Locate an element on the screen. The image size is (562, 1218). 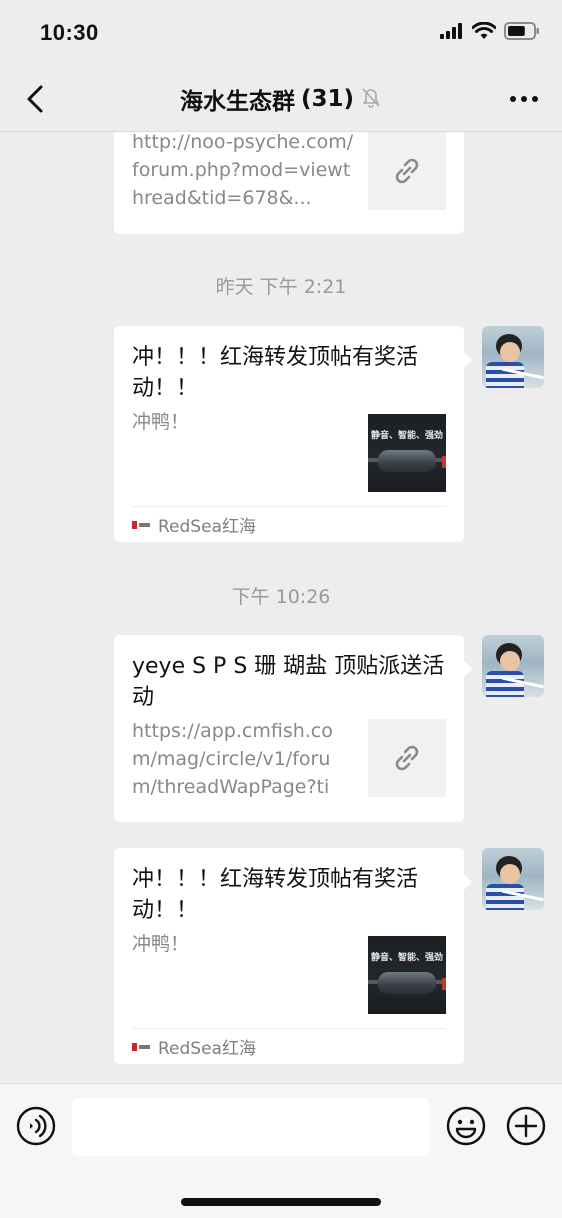
status-icons is located at coordinates (490, 32).